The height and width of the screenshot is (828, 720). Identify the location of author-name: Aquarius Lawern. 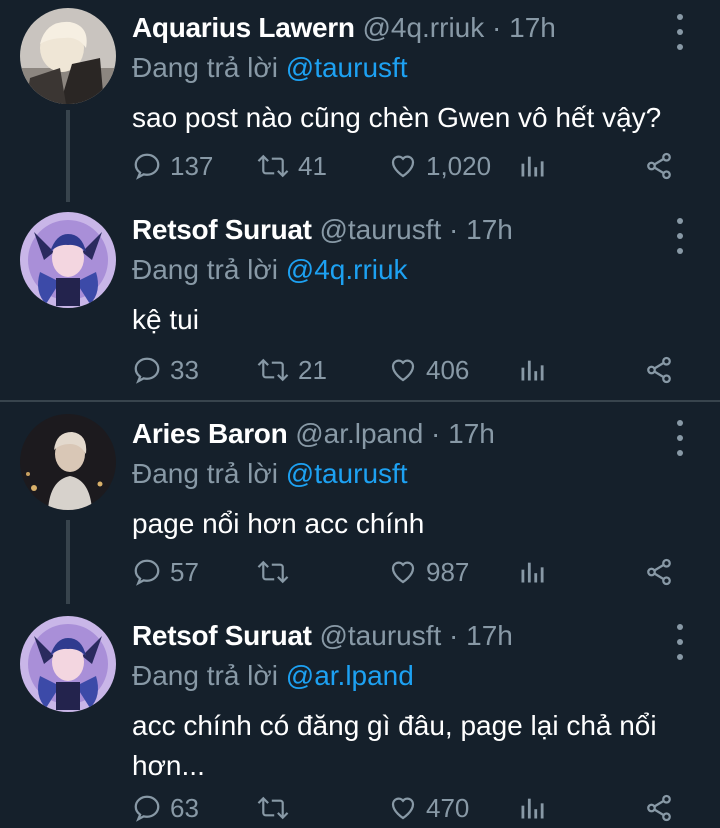
(243, 27).